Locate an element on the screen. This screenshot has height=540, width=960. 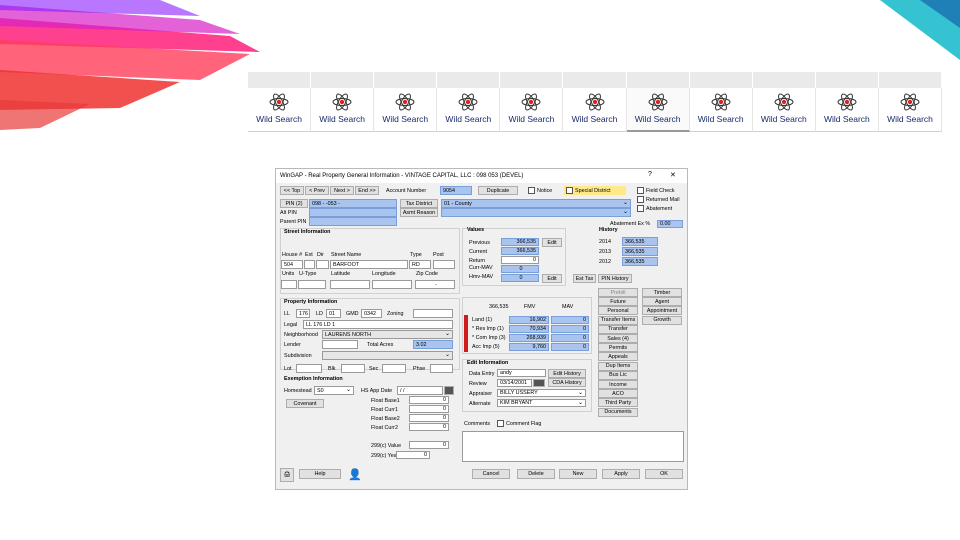
review-field: 03/14/2001 is located at coordinates (514, 383).